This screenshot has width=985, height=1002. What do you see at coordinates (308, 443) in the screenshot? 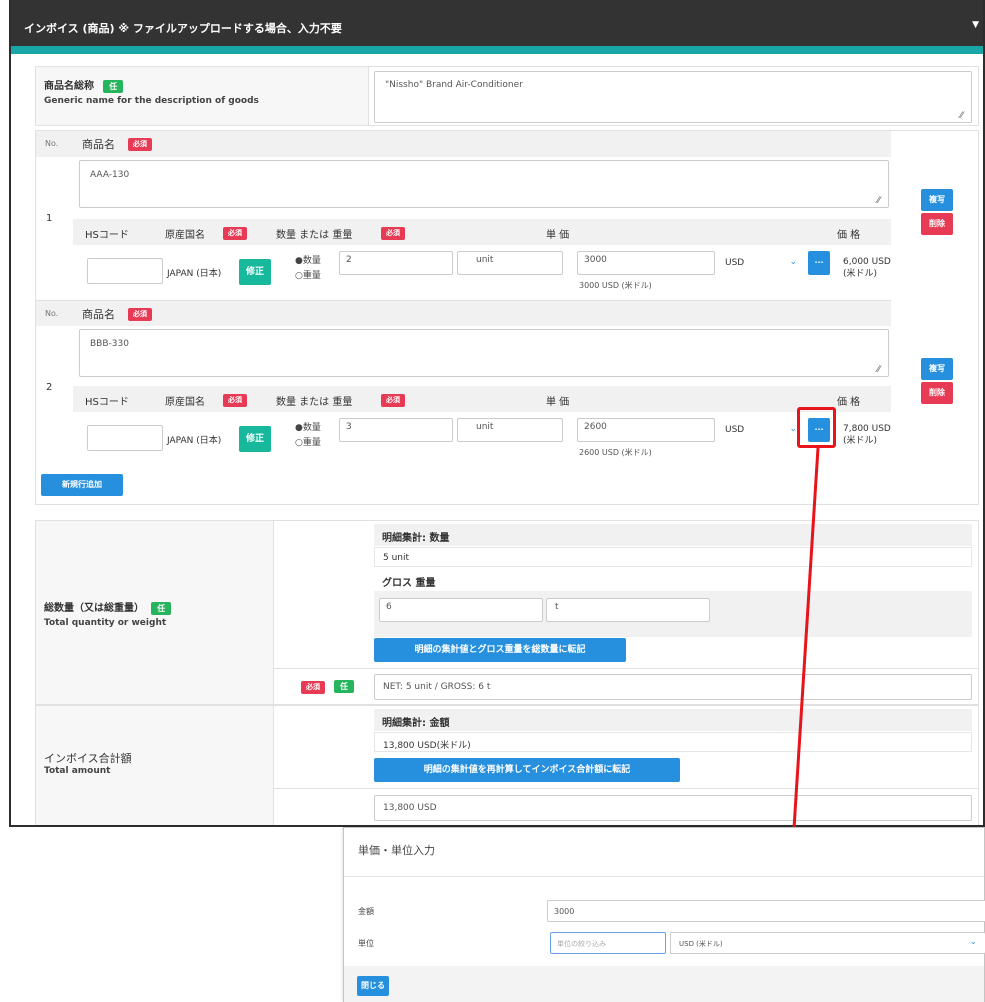
I see `item-2-radio-weight: ○重量` at bounding box center [308, 443].